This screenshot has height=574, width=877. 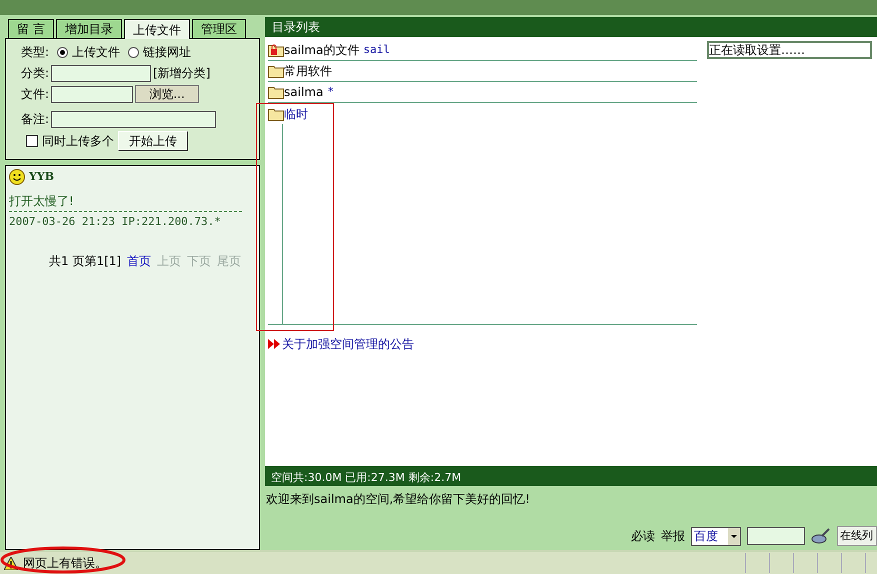 I want to click on file-label: 文件:, so click(x=35, y=94).